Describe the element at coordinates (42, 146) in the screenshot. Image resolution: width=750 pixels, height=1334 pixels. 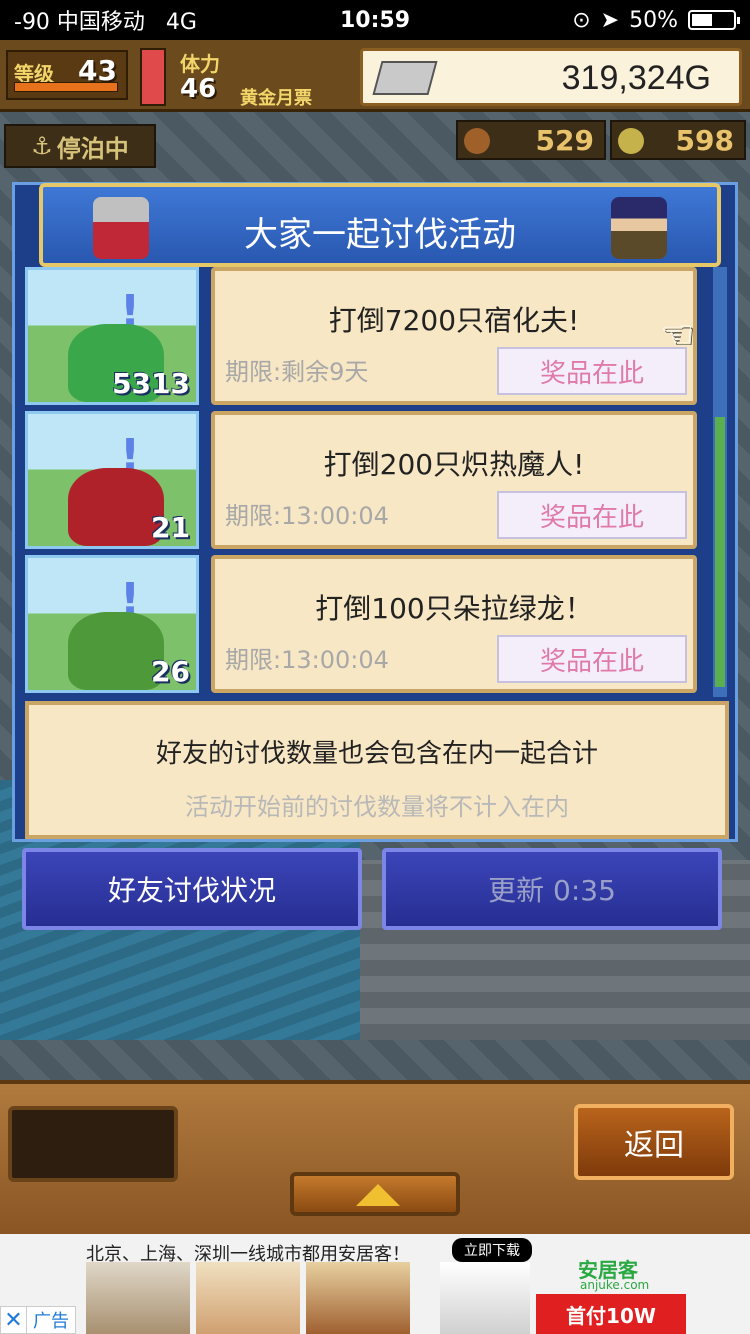
I see `anchor-icon: ⚓` at that location.